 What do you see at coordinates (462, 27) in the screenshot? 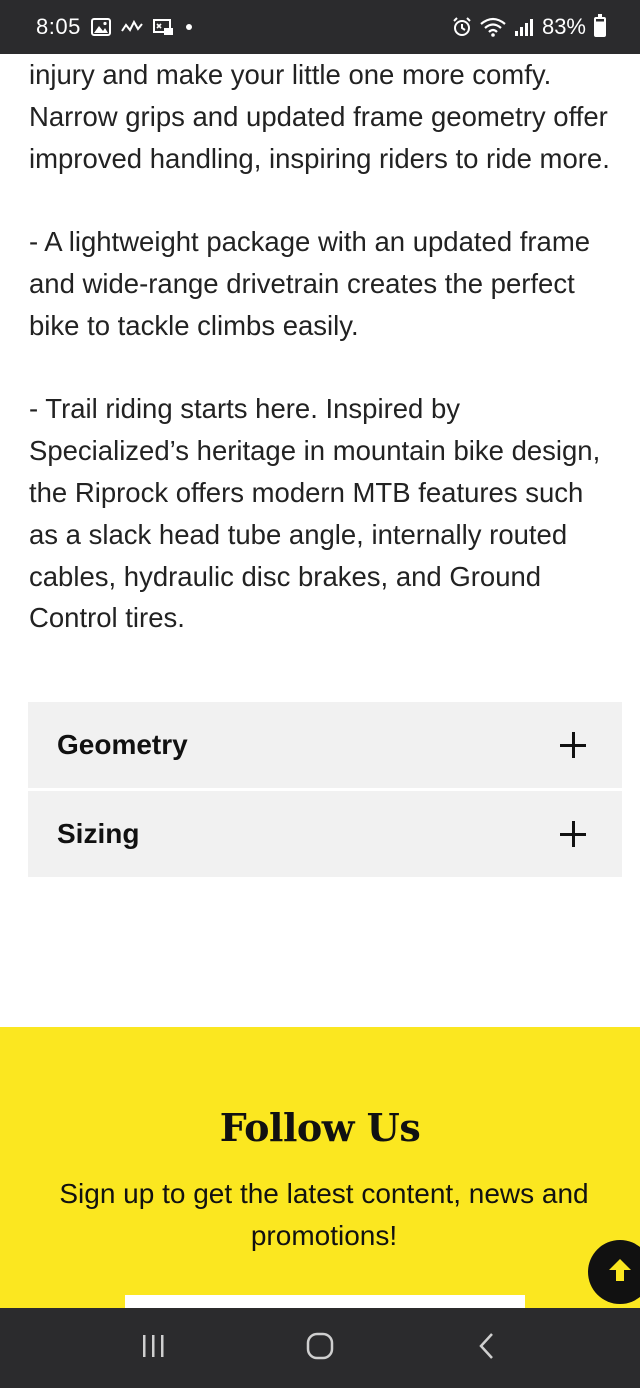
I see `alarm-icon` at bounding box center [462, 27].